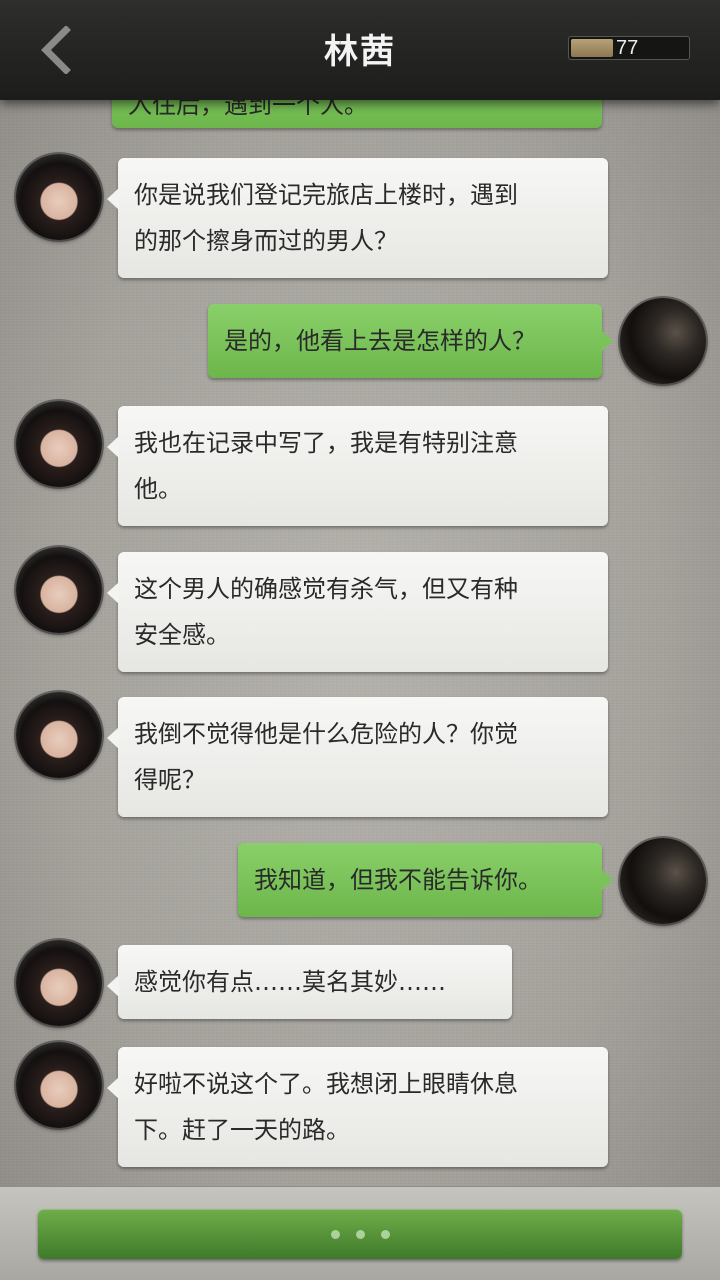 The height and width of the screenshot is (1280, 720). What do you see at coordinates (380, 341) in the screenshot?
I see `message-line: 是的，他看上去是怎样的人？` at bounding box center [380, 341].